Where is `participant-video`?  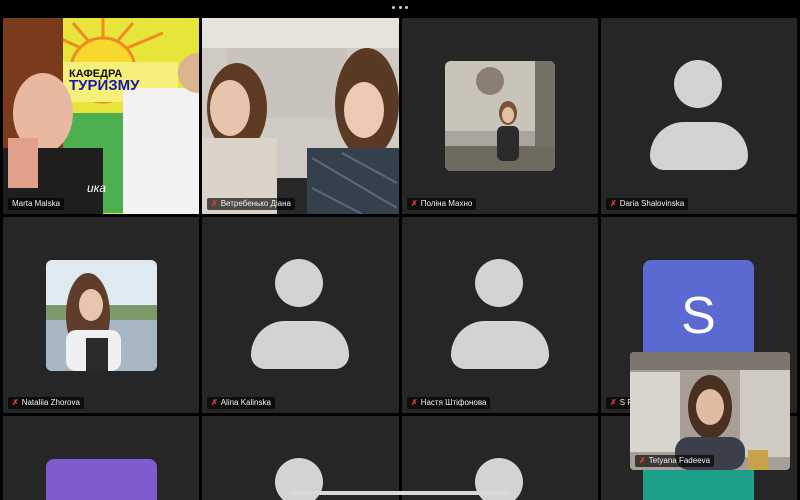 participant-video is located at coordinates (300, 116).